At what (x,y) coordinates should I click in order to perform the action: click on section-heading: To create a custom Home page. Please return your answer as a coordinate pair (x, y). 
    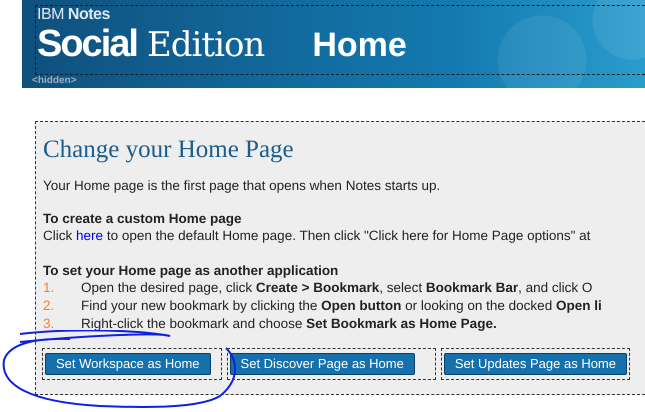
    Looking at the image, I should click on (143, 218).